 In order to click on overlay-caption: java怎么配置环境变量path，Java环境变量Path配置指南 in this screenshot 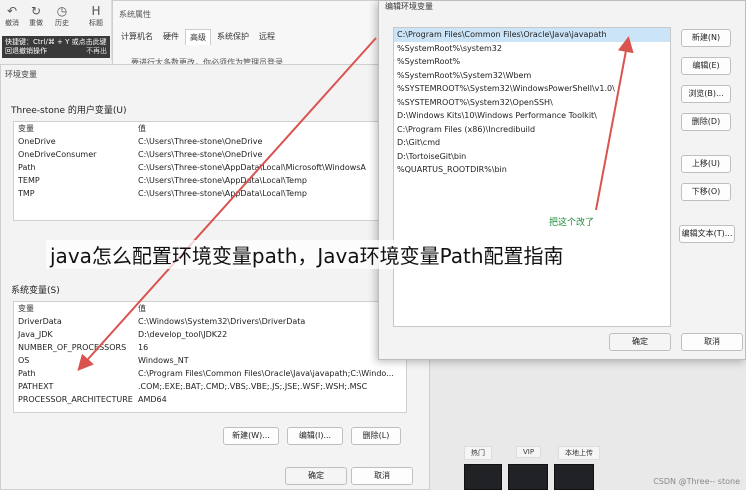, I will do `click(307, 254)`.